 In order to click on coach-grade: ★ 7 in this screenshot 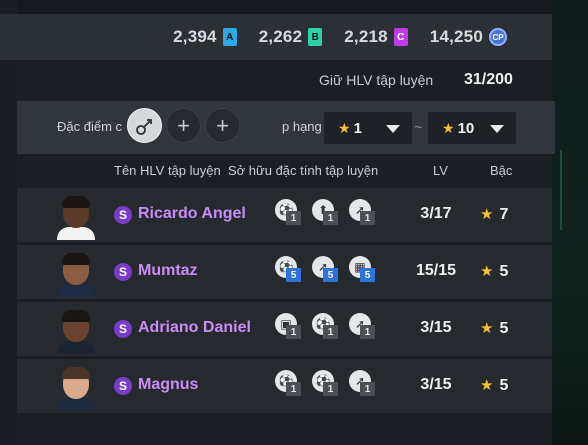, I will do `click(494, 214)`.